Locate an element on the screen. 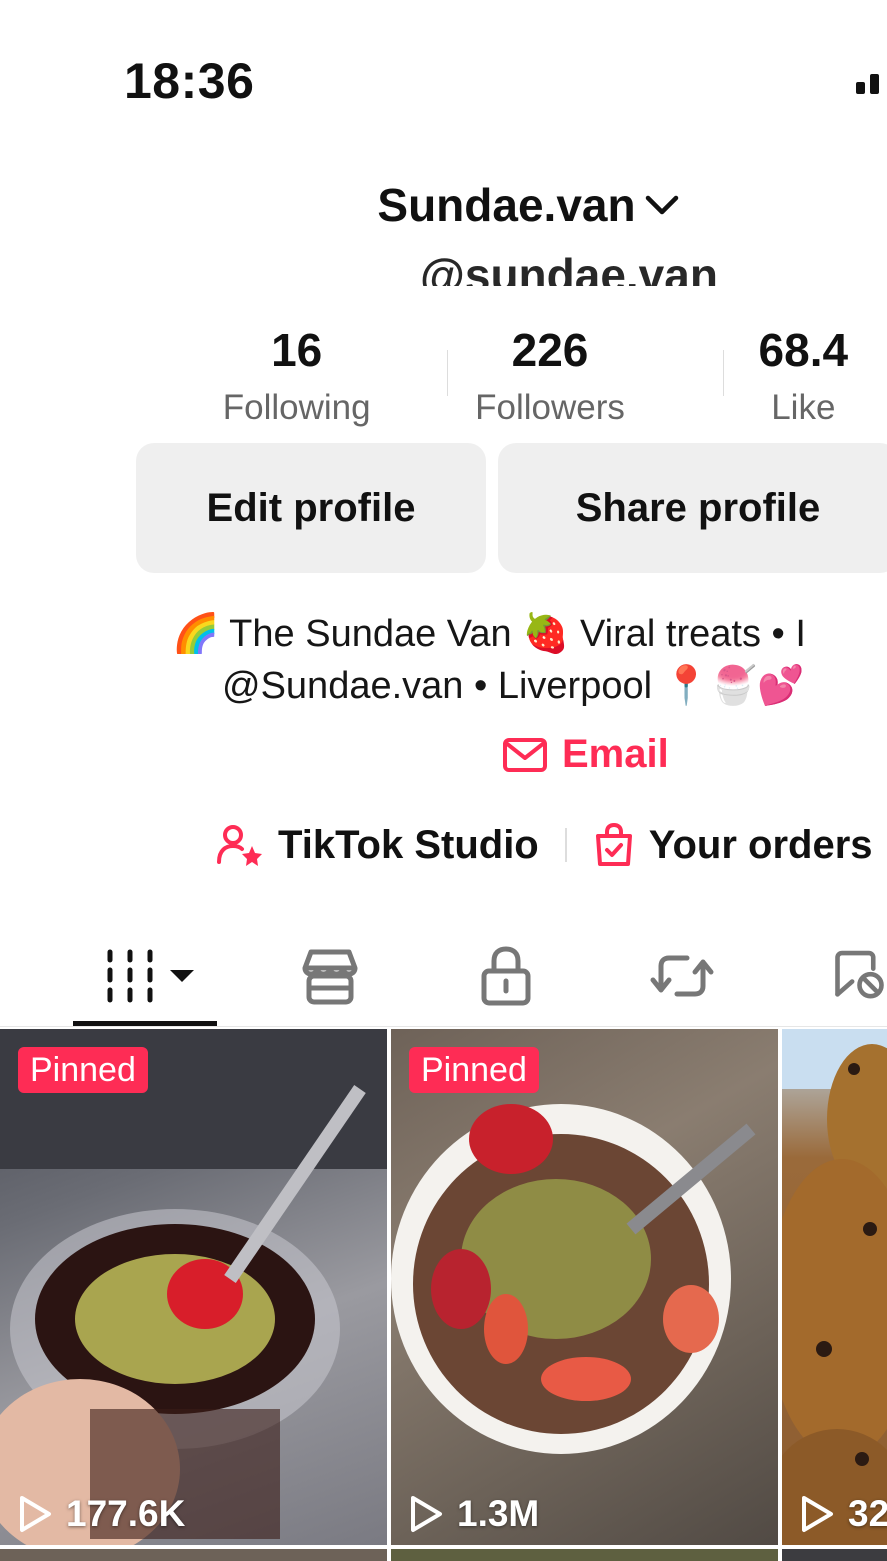 The width and height of the screenshot is (887, 1561). tab-liked is located at coordinates (859, 976).